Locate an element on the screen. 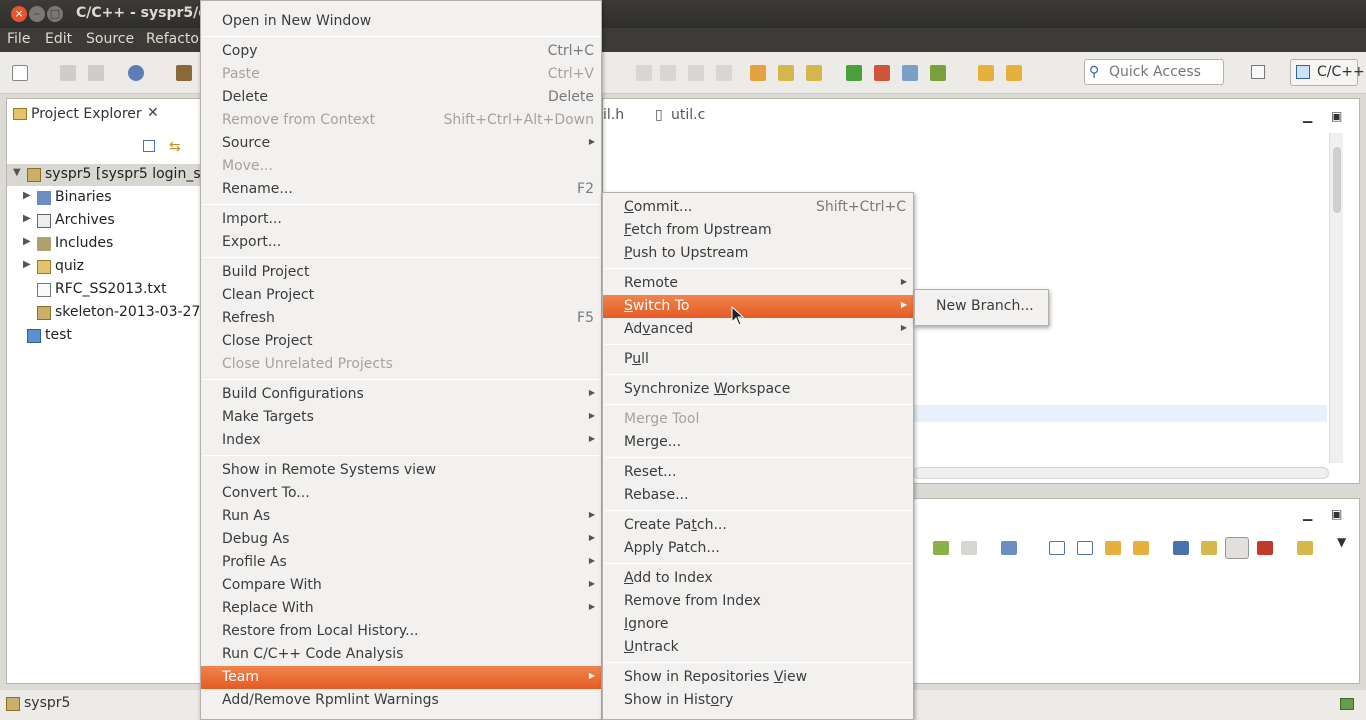 The height and width of the screenshot is (720, 1366). expand-arrow-icon: ▼ is located at coordinates (17, 172).